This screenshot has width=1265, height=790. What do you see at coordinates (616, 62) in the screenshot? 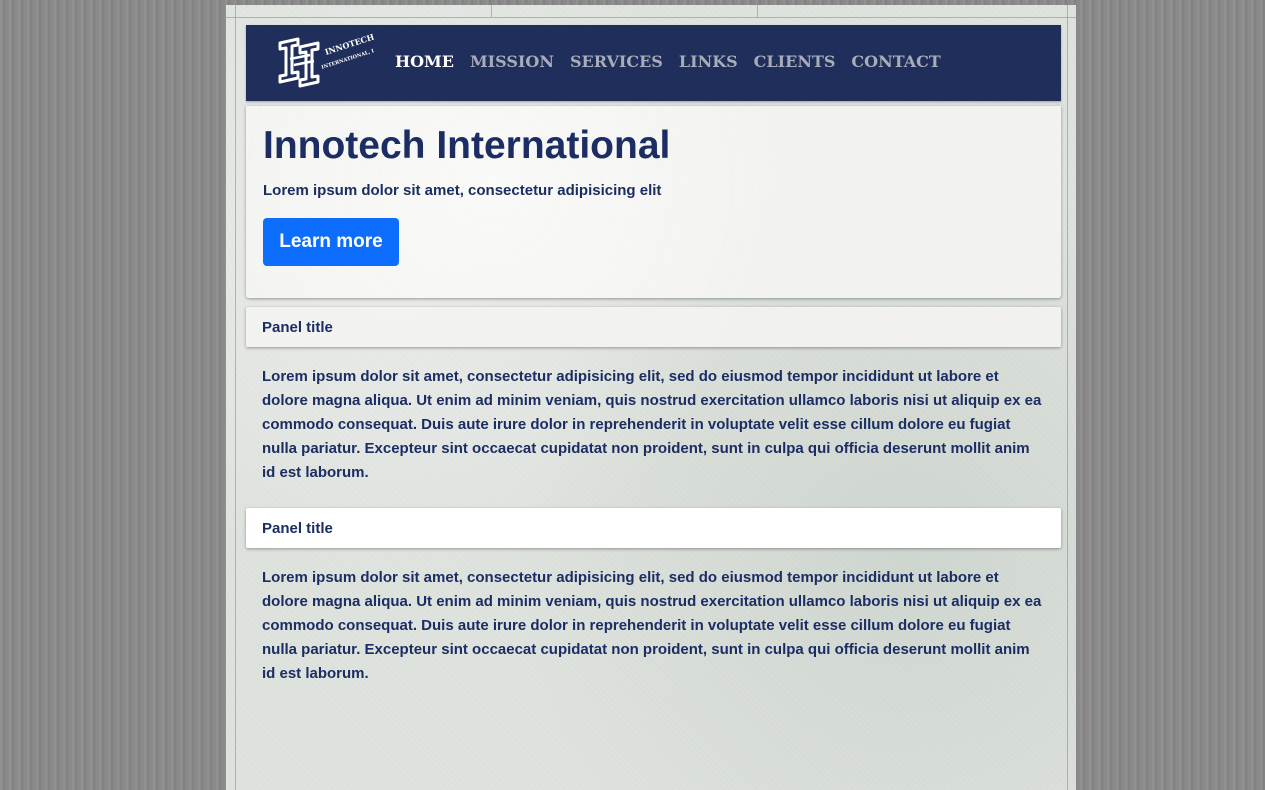
I see `nav-item-services: SERVICES` at bounding box center [616, 62].